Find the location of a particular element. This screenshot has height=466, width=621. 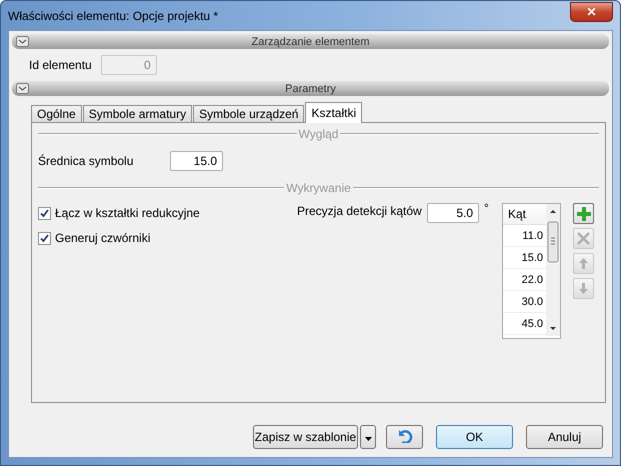

section-header: Zarządzanie elementem is located at coordinates (310, 41).